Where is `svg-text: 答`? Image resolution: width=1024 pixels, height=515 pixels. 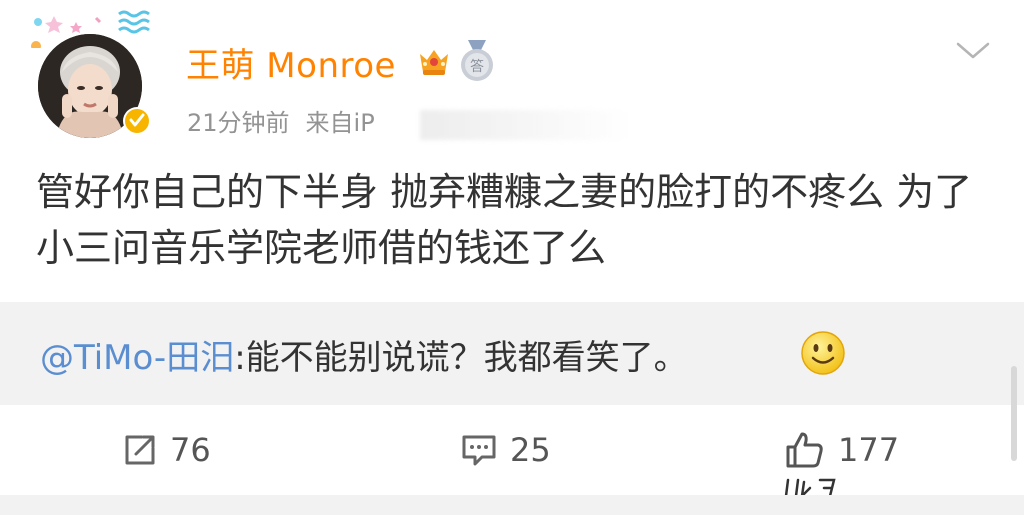
svg-text: 答 is located at coordinates (477, 66).